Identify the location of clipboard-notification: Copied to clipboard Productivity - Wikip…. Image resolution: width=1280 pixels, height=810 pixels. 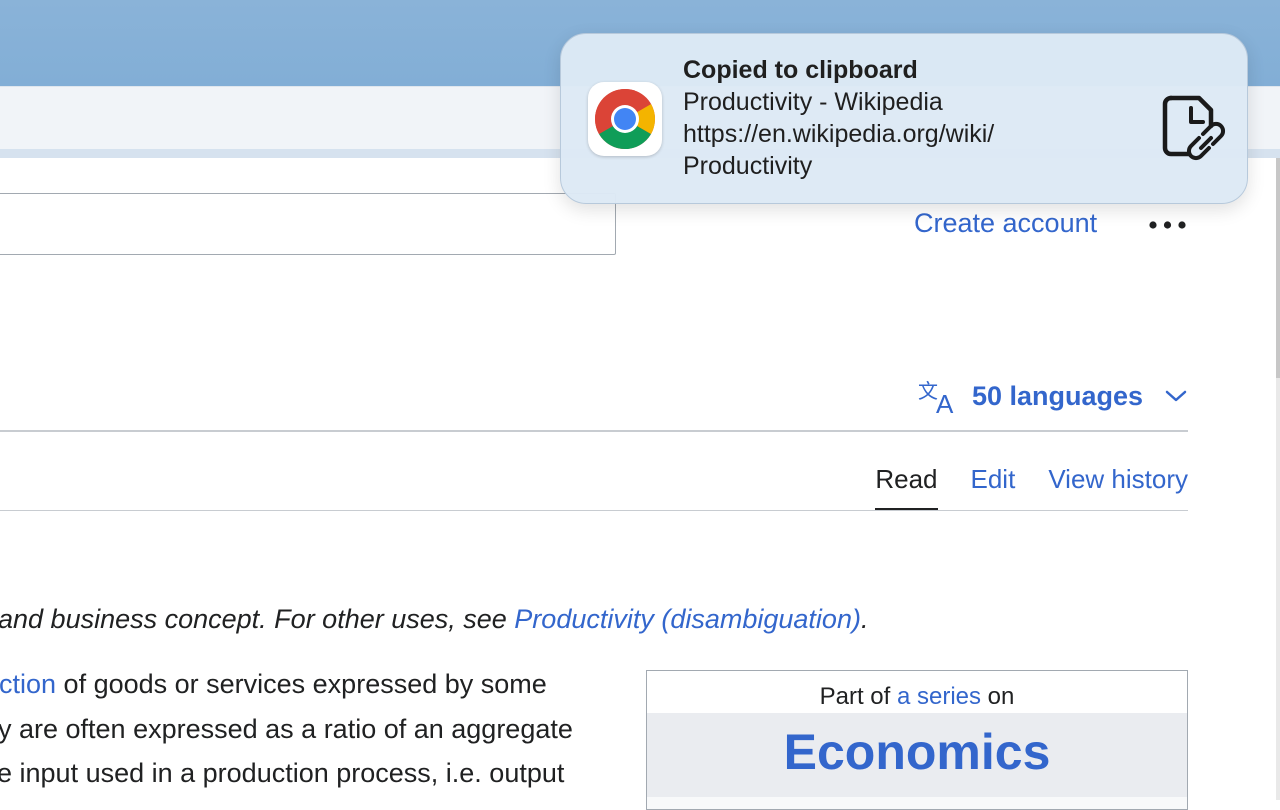
(904, 118).